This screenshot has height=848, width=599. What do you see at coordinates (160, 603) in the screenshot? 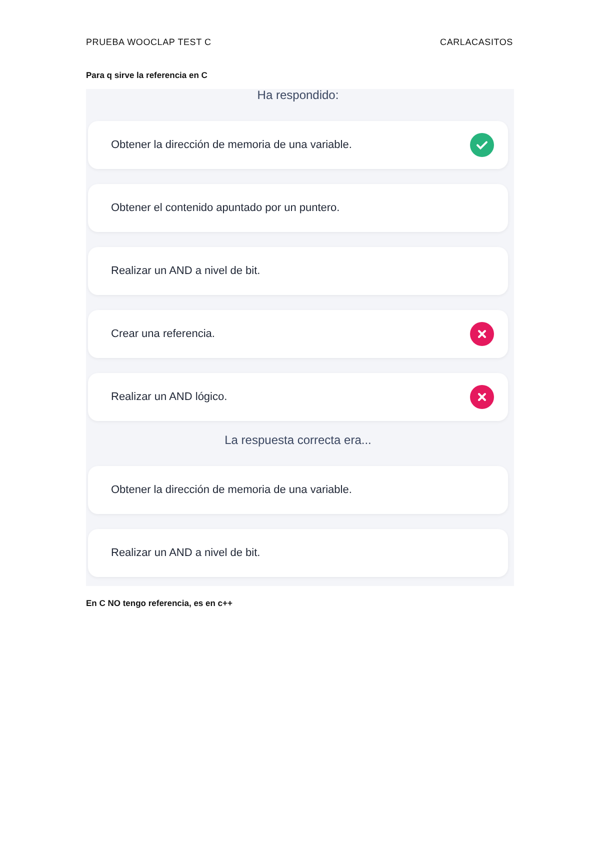
I see `note-text: En C NO tengo referencia, es en c++` at bounding box center [160, 603].